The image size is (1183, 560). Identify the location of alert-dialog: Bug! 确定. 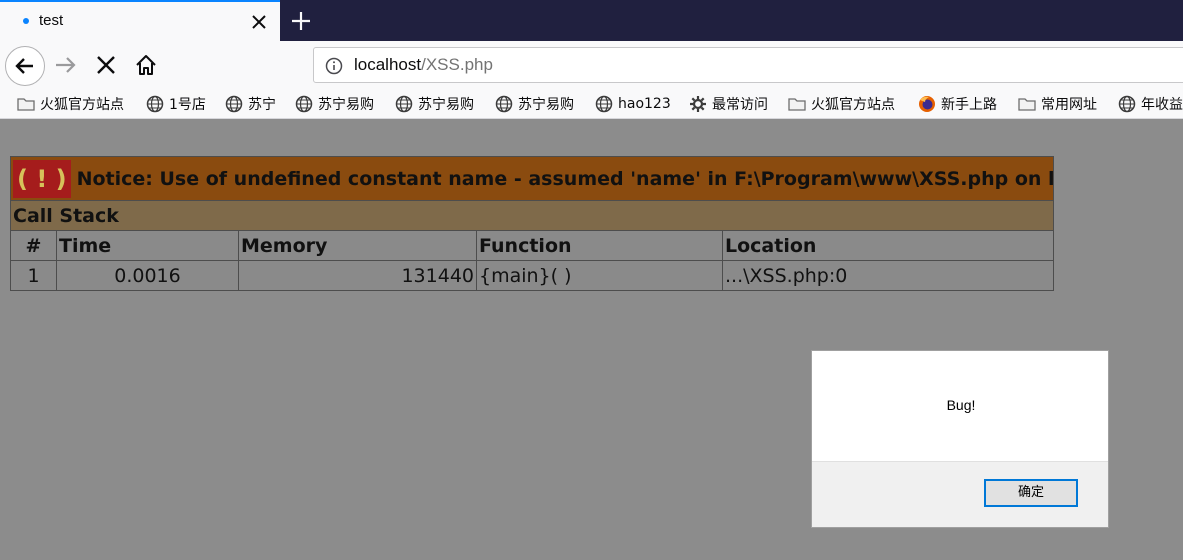
(960, 439).